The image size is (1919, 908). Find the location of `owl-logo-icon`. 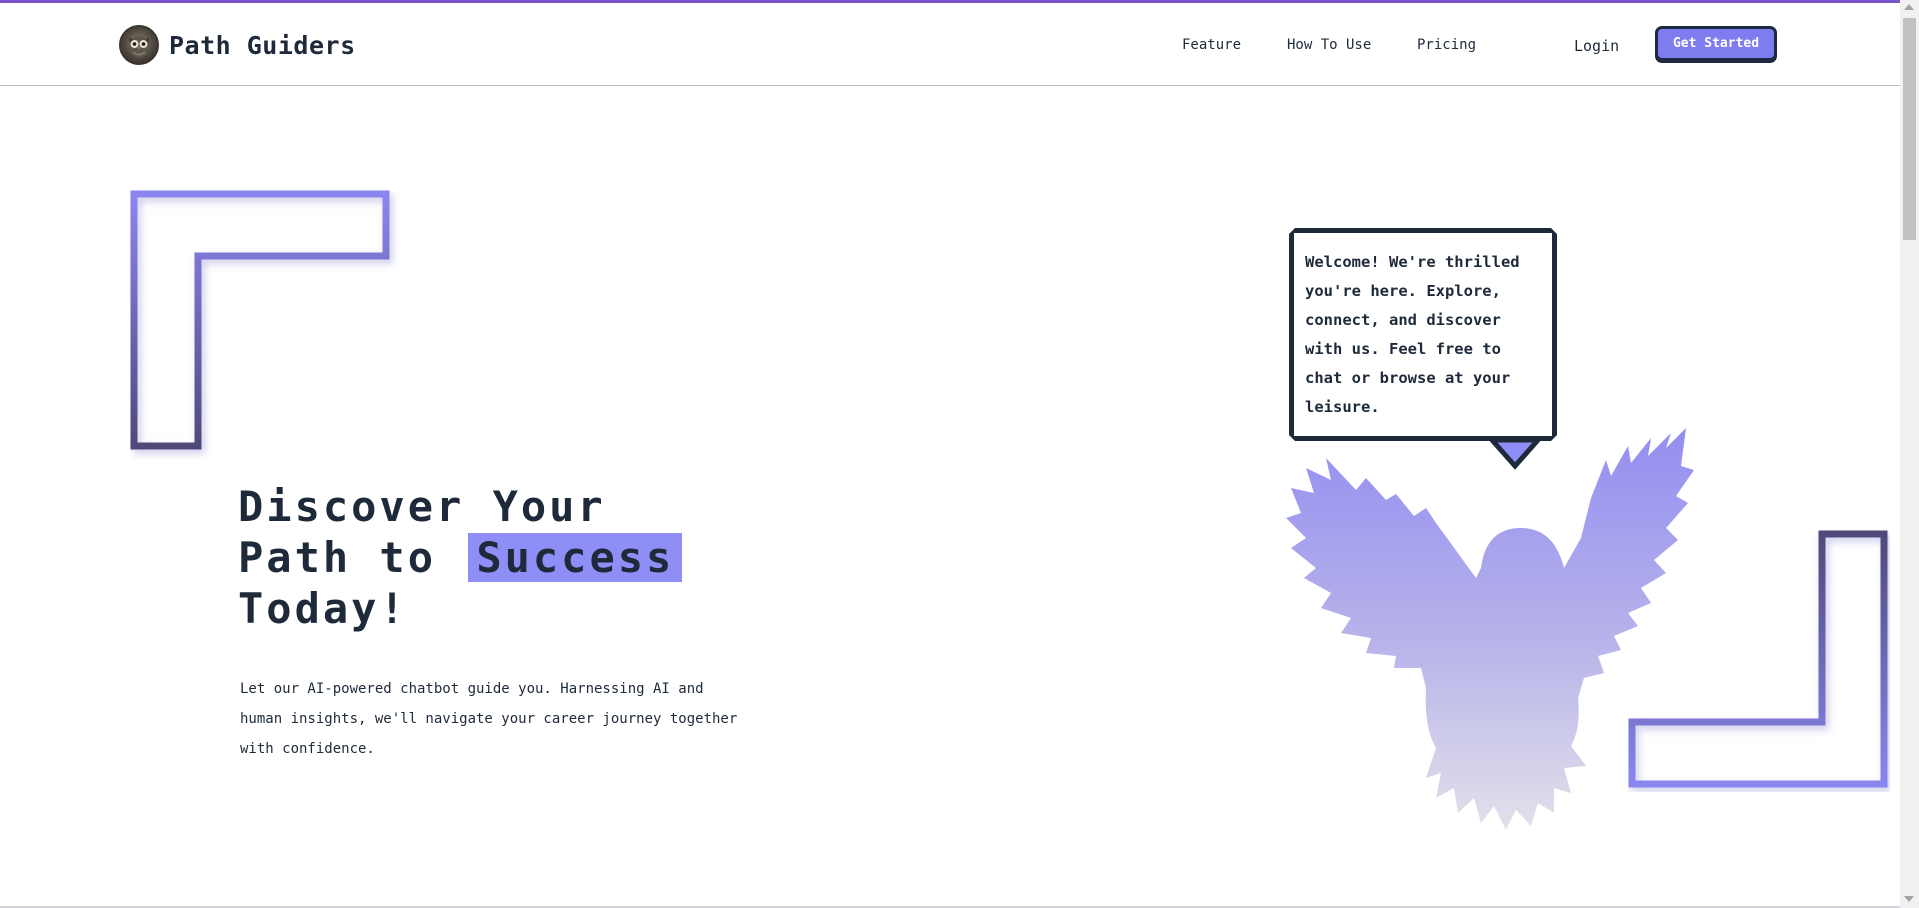

owl-logo-icon is located at coordinates (139, 45).